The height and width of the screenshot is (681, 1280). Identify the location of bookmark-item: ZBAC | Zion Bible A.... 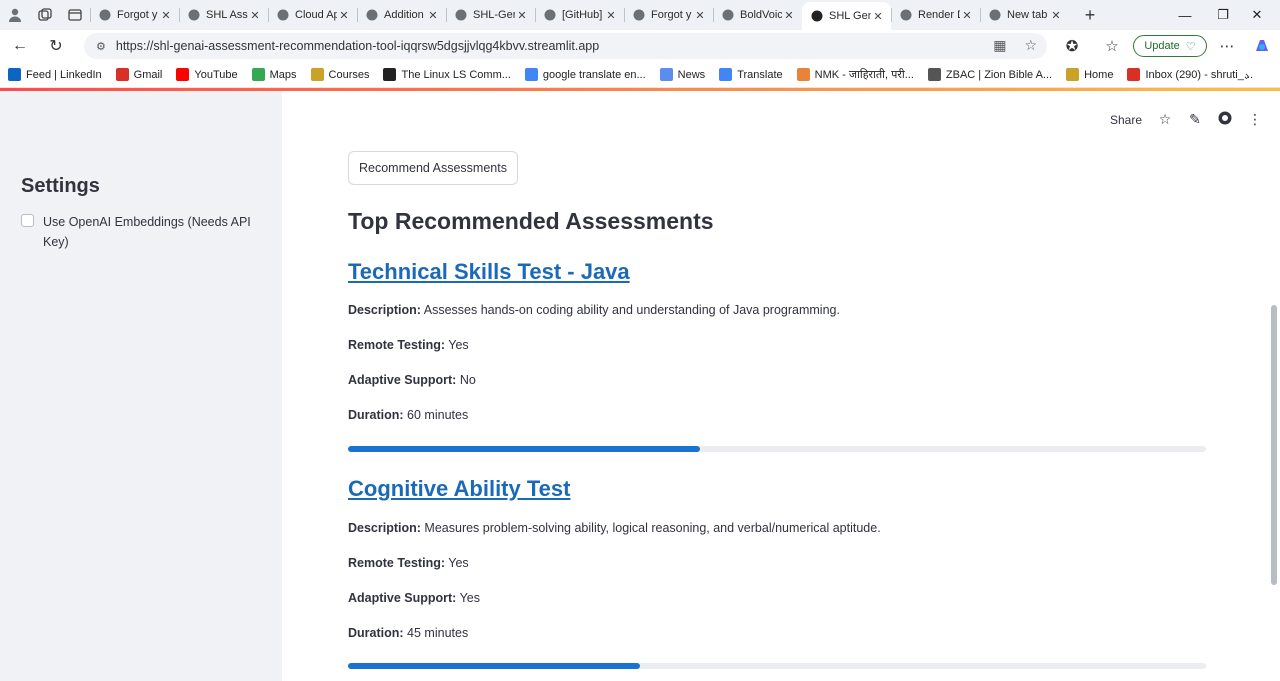
(989, 74).